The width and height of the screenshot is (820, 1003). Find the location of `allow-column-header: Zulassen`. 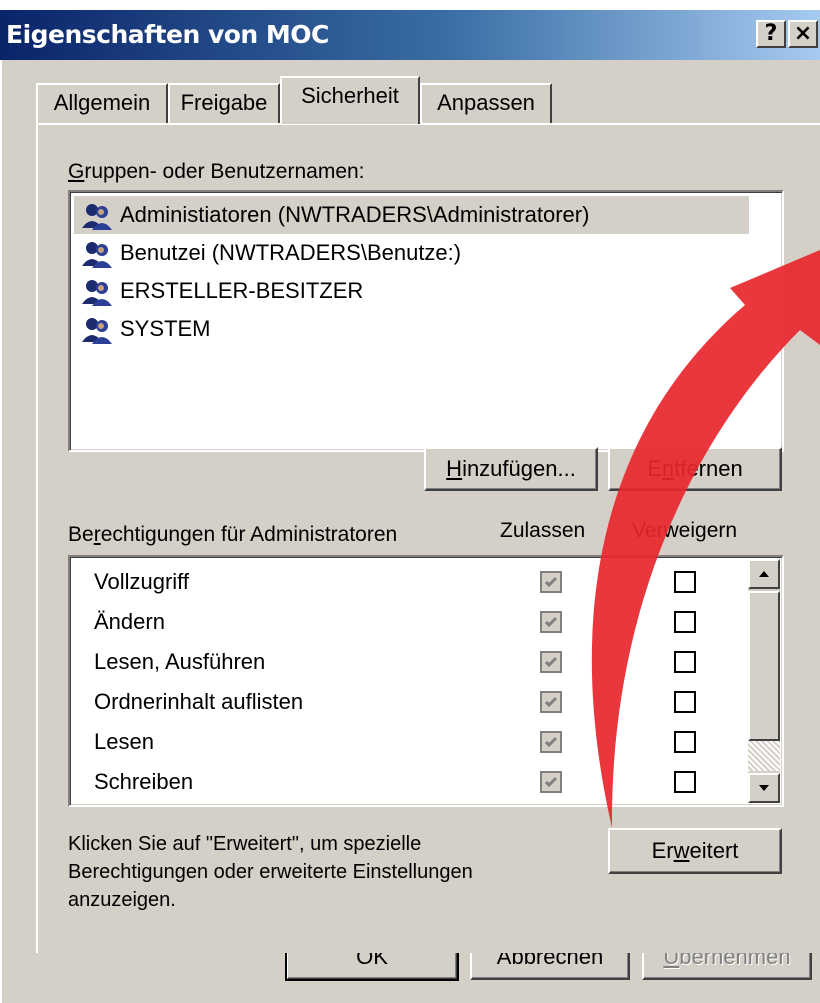

allow-column-header: Zulassen is located at coordinates (543, 530).